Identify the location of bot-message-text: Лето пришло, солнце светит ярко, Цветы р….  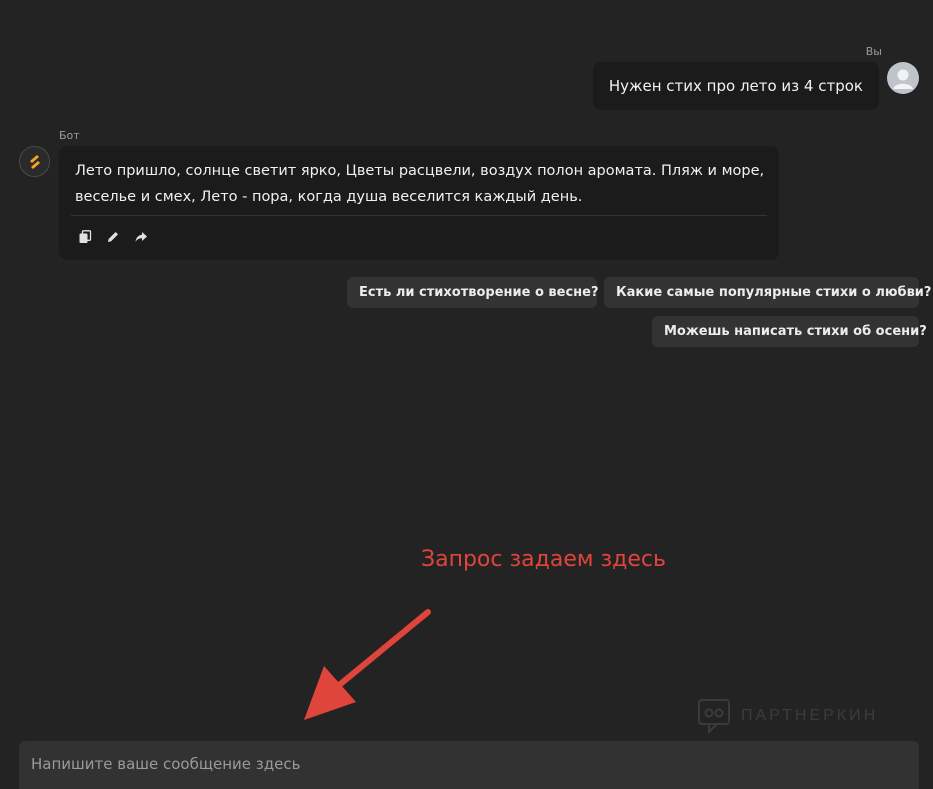
(420, 184).